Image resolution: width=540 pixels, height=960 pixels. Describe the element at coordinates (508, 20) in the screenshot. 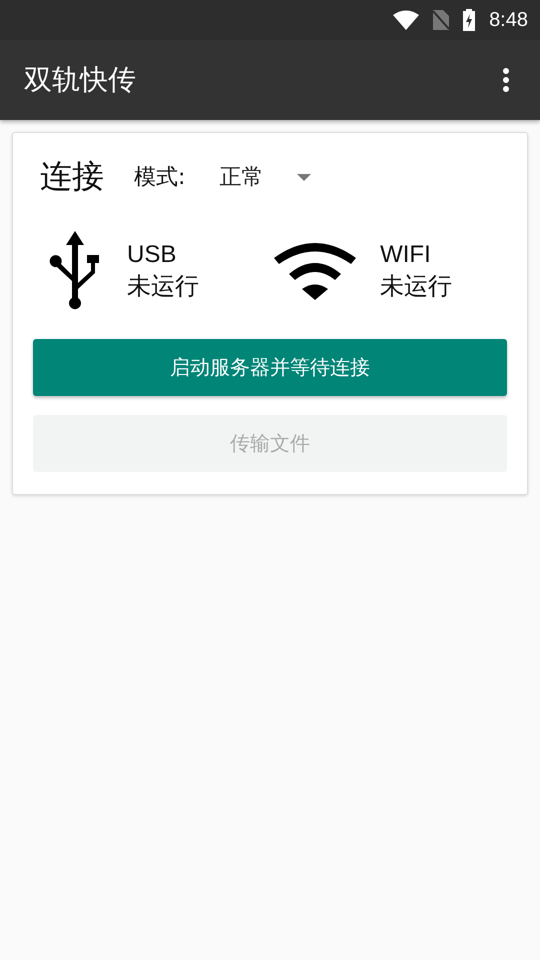

I see `clock-time: 8:48` at that location.